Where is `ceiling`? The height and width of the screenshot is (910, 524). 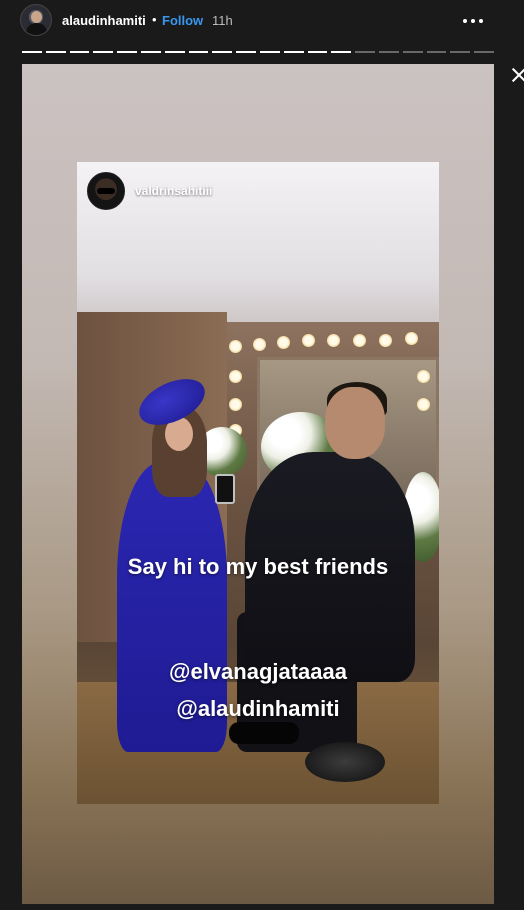
ceiling is located at coordinates (258, 242).